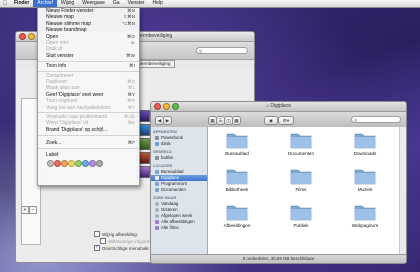 Image resolution: width=420 pixels, height=272 pixels. I want to click on finder-toolbar: ◀ ▶ ▦ ☰ ◫ ▩ ◉ ⚙▾ ⚲, so click(278, 120).